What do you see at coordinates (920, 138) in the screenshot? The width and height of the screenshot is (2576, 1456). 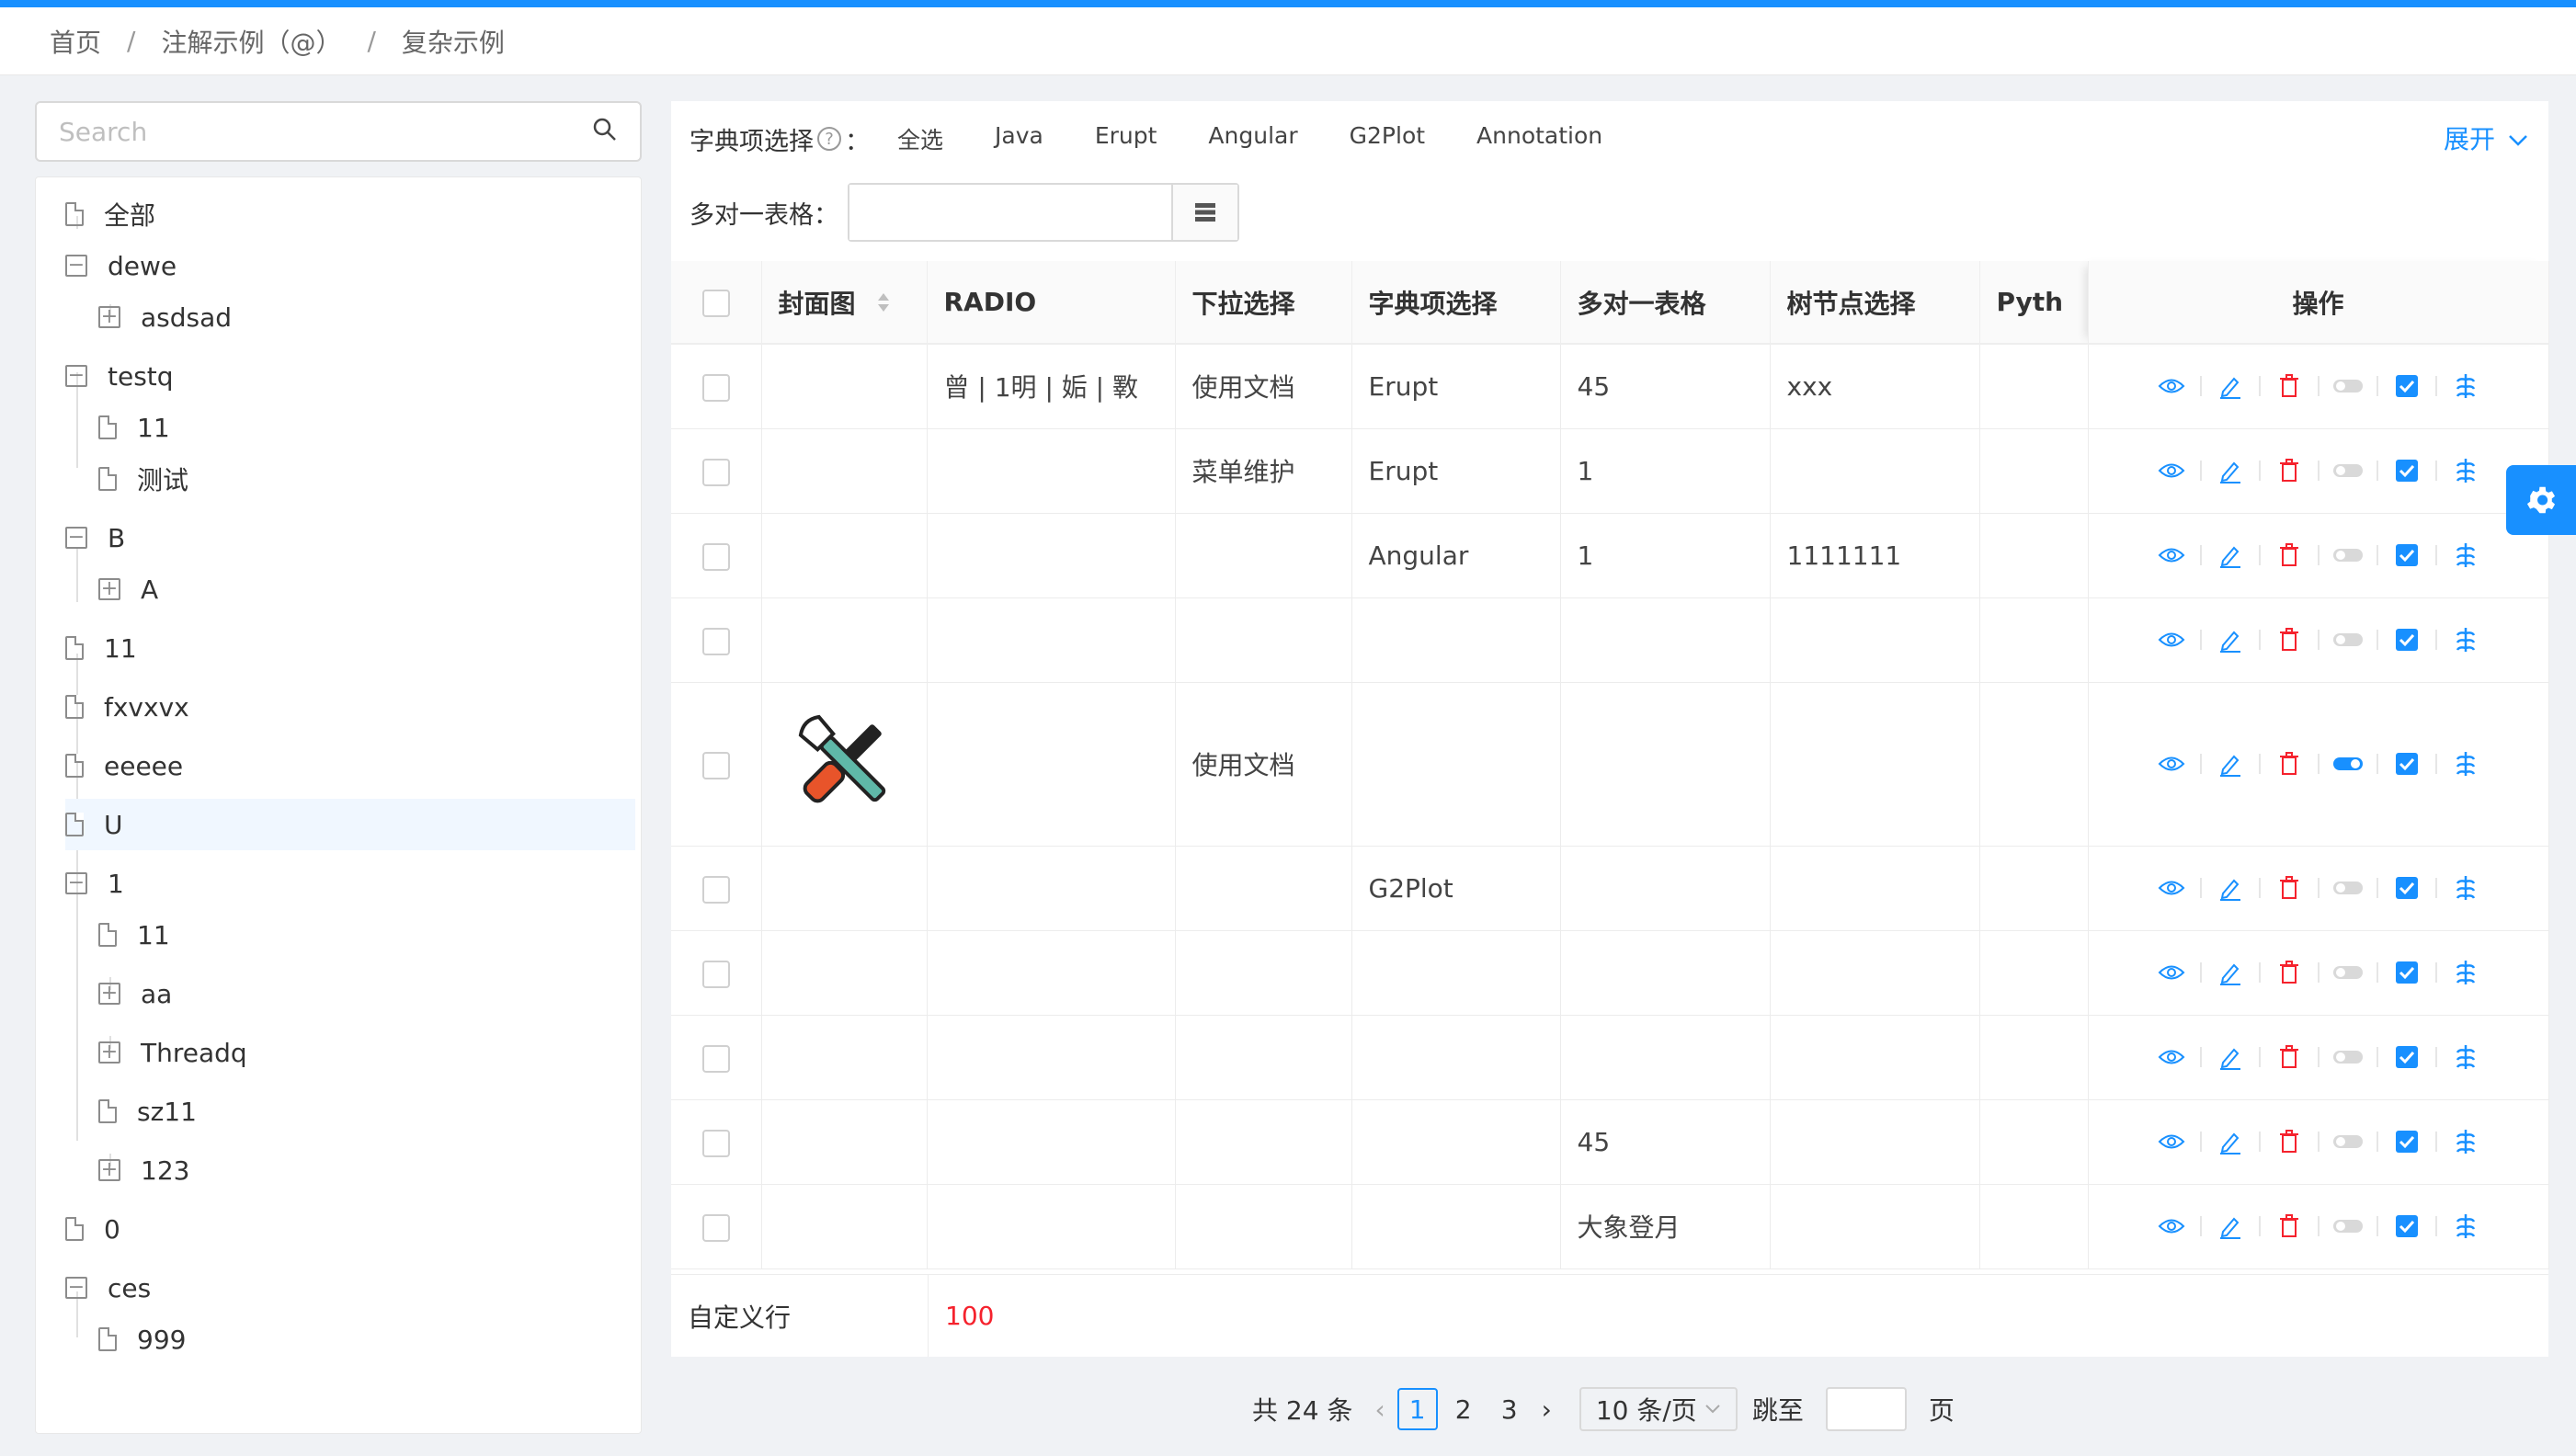 I see `dict-option: 全选` at bounding box center [920, 138].